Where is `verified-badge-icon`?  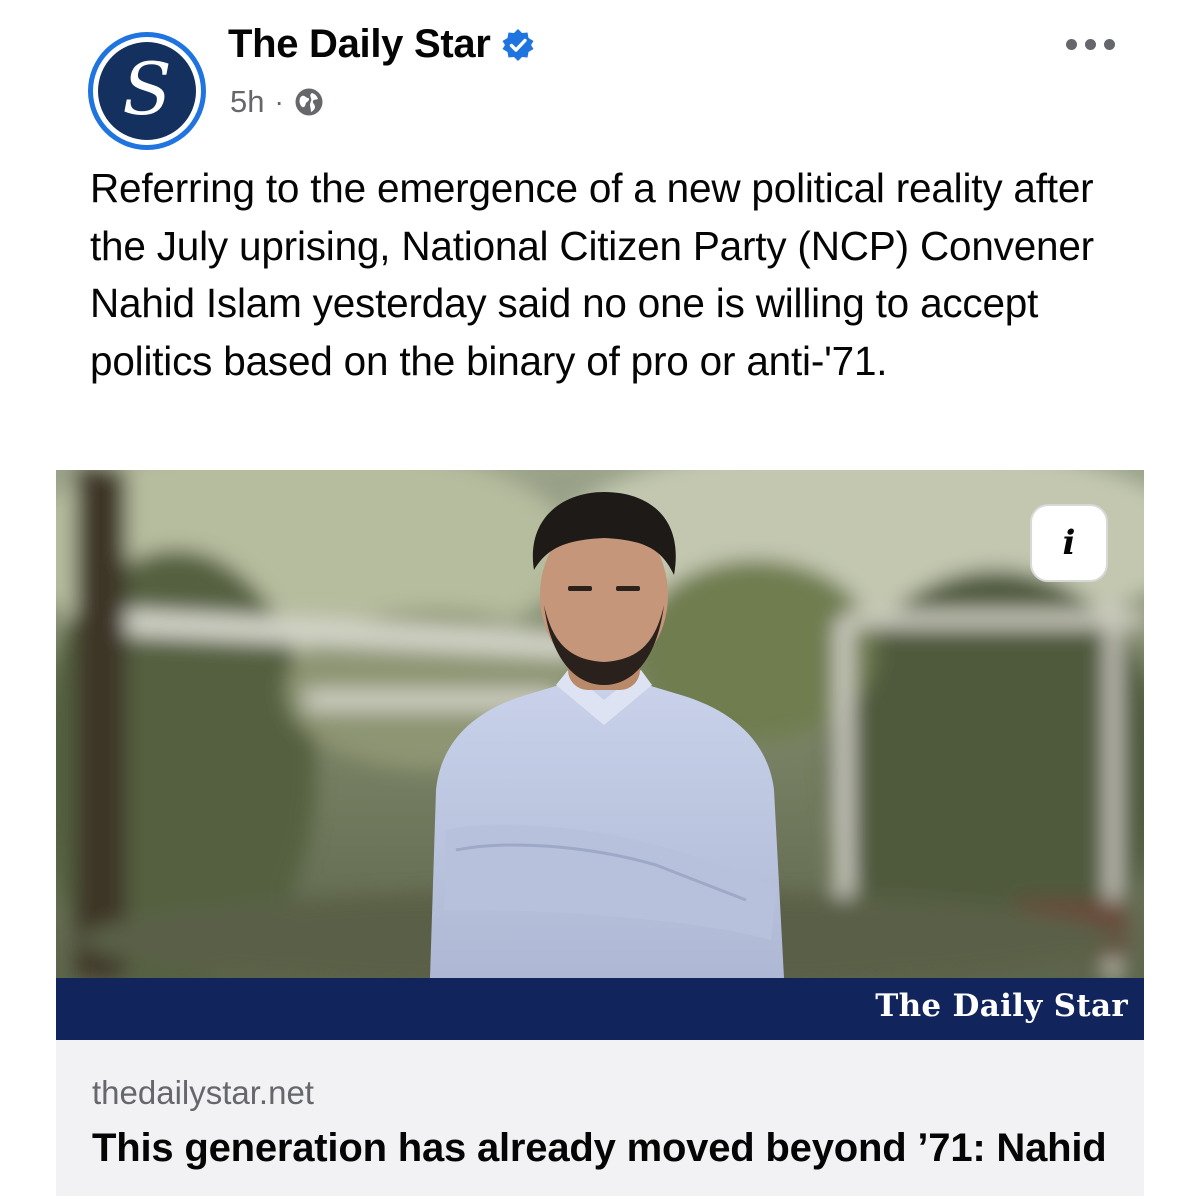 verified-badge-icon is located at coordinates (518, 45).